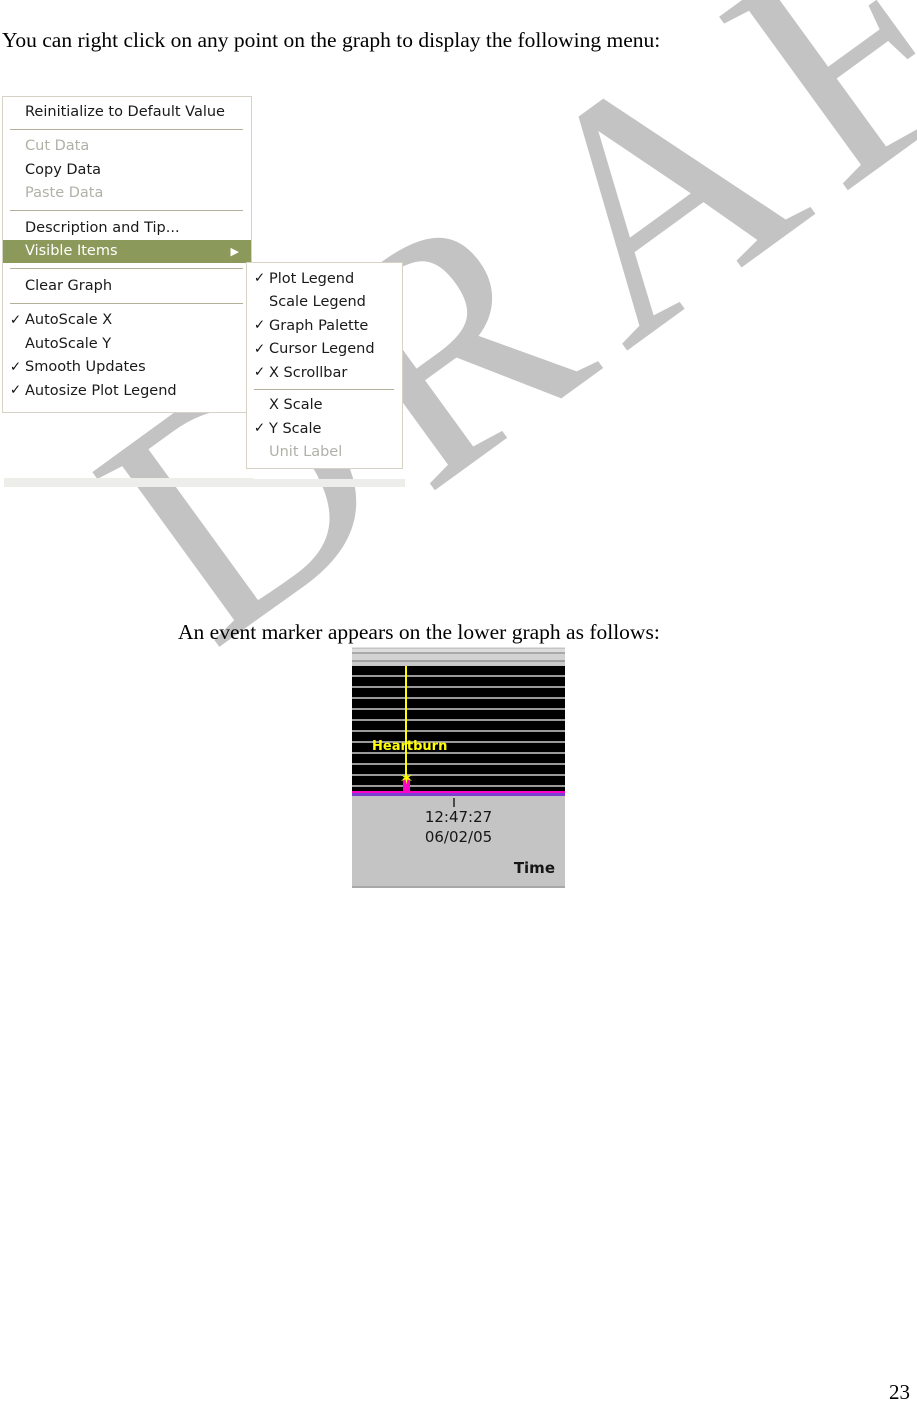 The height and width of the screenshot is (1414, 917). What do you see at coordinates (57, 146) in the screenshot?
I see `menu-item-label: Cut Data` at bounding box center [57, 146].